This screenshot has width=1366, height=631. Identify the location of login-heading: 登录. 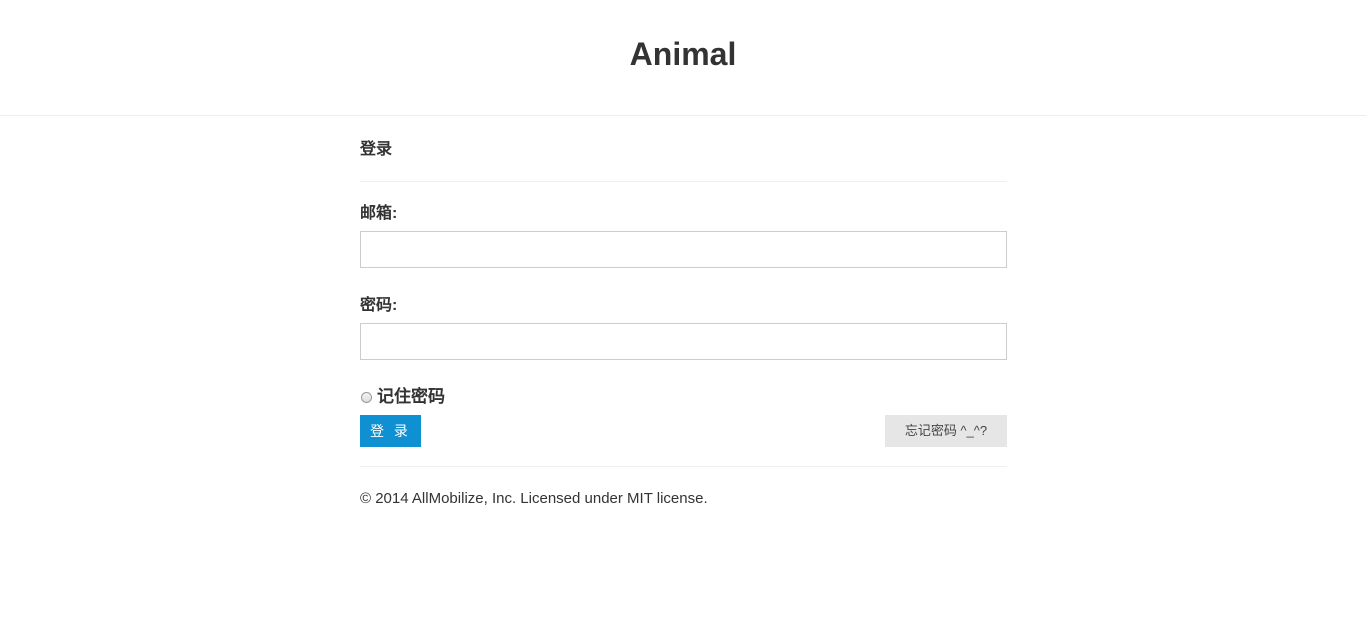
(376, 149).